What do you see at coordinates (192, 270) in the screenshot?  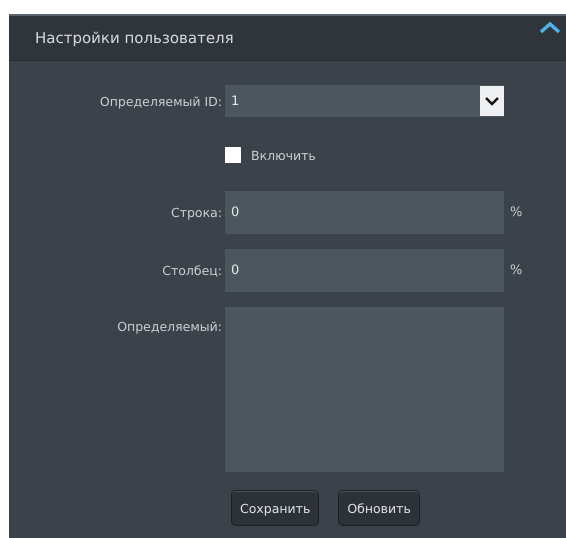 I see `field-label: Столбец:` at bounding box center [192, 270].